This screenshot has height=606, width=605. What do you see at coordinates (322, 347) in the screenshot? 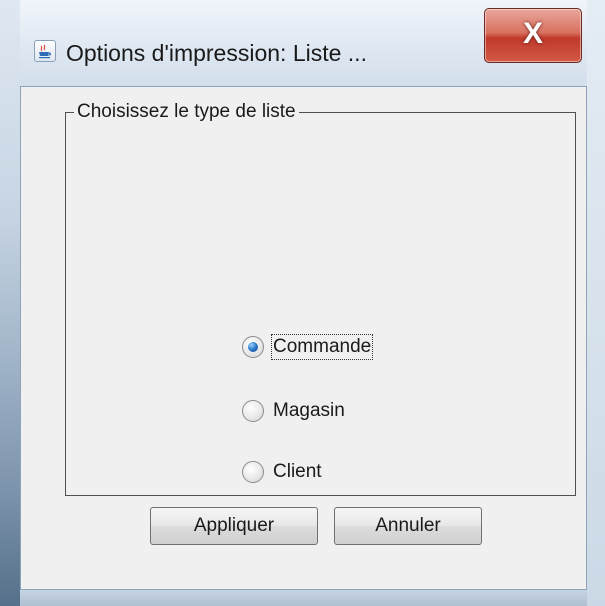
I see `radio-label-commande: Commande` at bounding box center [322, 347].